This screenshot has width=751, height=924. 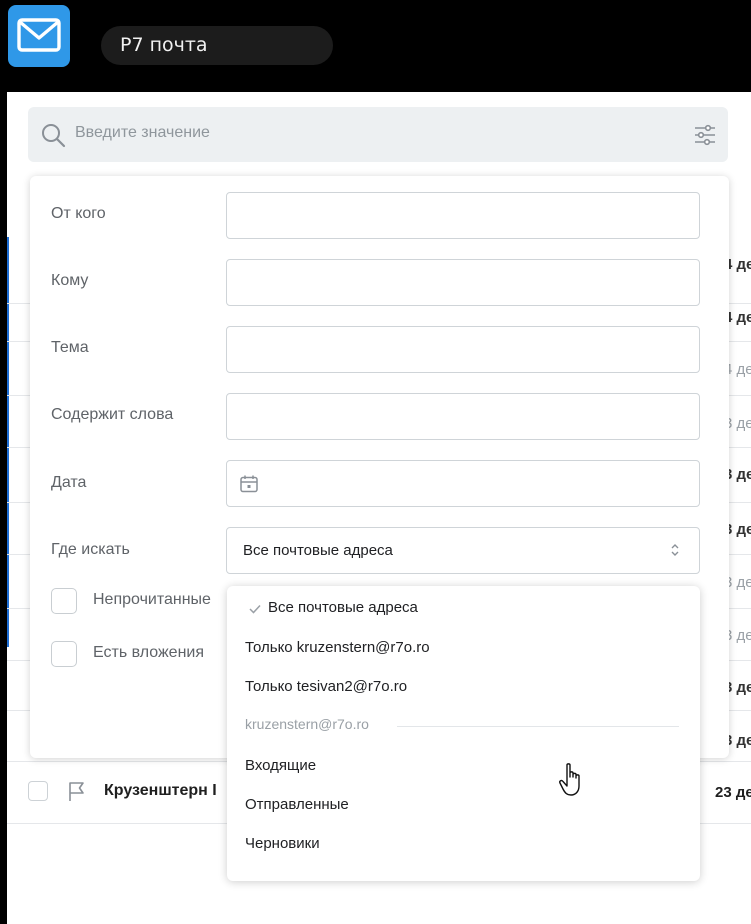 What do you see at coordinates (249, 486) in the screenshot?
I see `calendar-icon` at bounding box center [249, 486].